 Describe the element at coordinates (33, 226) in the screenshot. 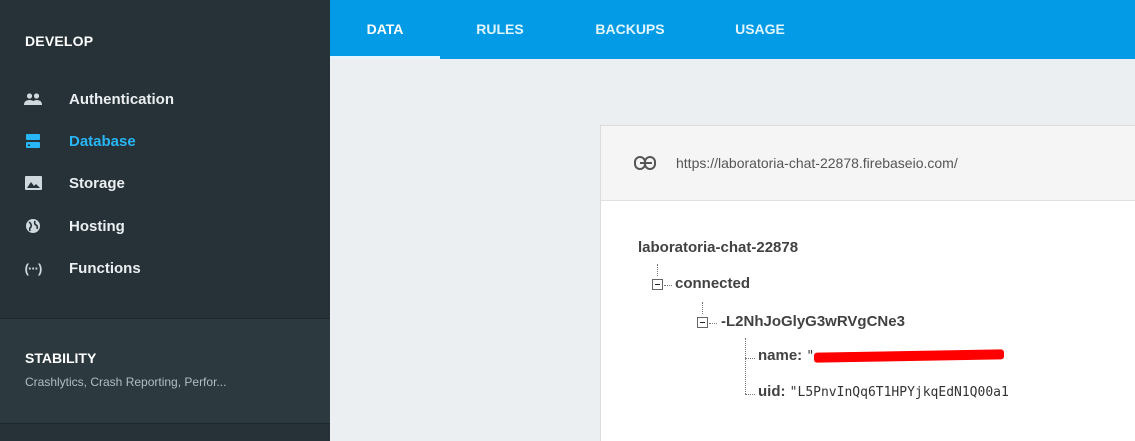

I see `globe-icon` at that location.